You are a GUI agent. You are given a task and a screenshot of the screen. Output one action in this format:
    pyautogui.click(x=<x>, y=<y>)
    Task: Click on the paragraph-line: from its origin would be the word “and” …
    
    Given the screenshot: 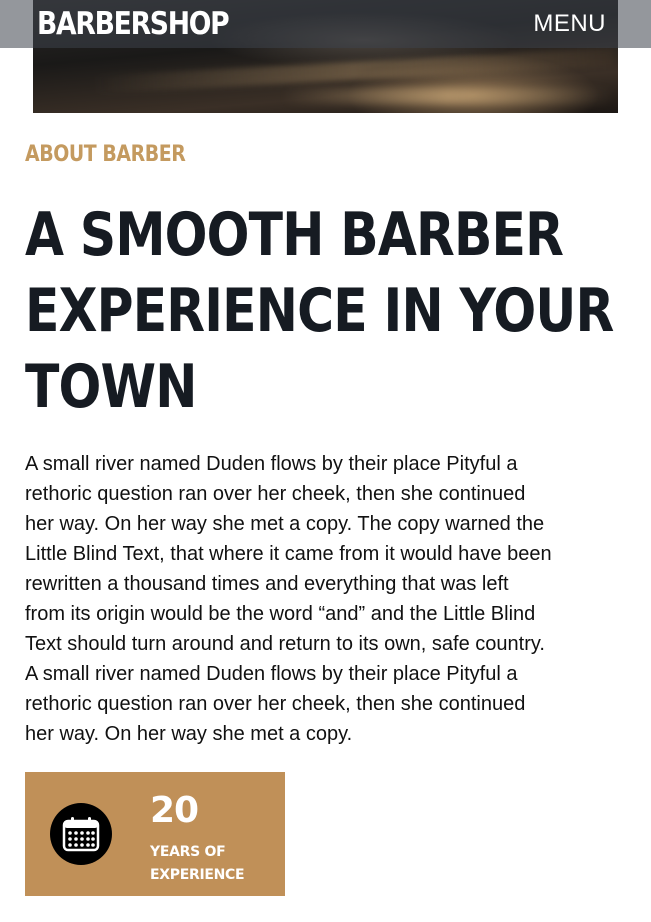 What is the action you would take?
    pyautogui.click(x=280, y=614)
    